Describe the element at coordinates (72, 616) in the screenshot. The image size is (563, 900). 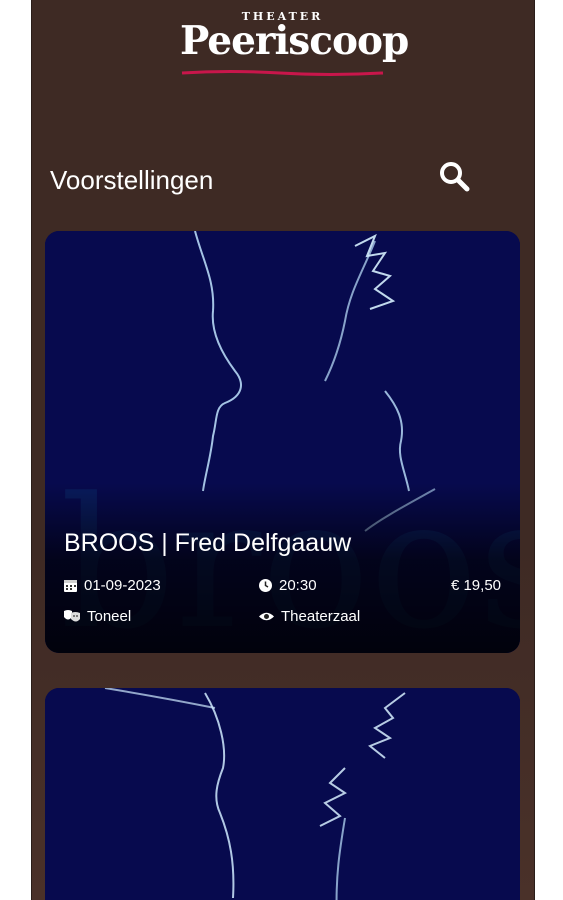
I see `theater-masks-icon` at that location.